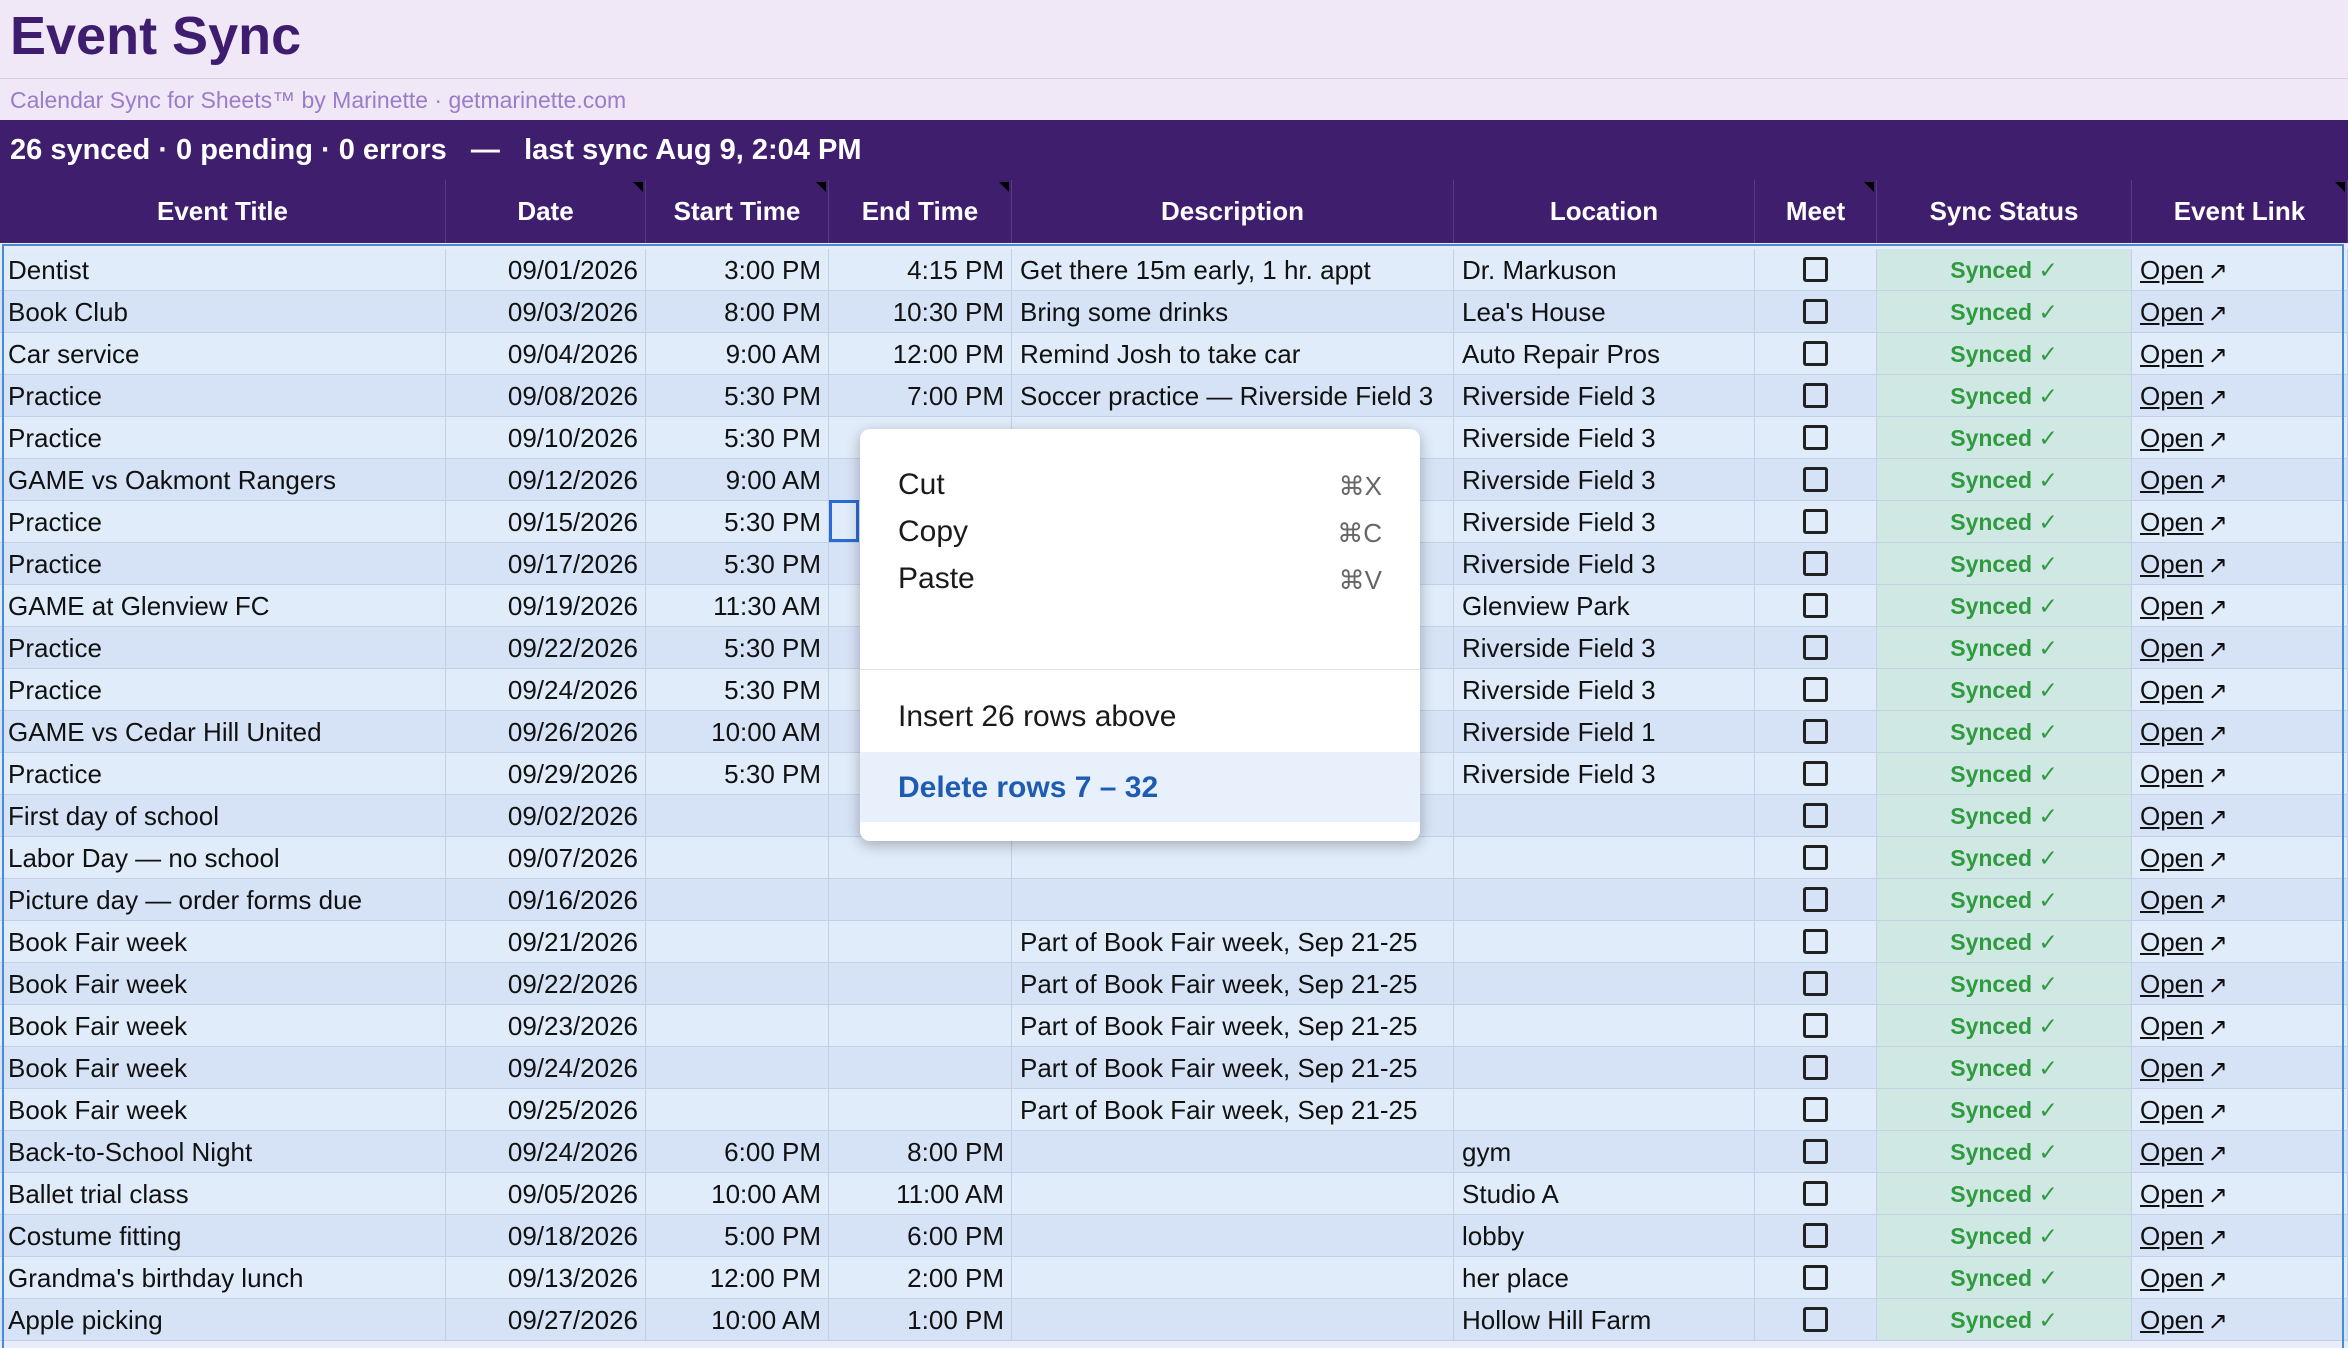 The width and height of the screenshot is (2348, 1348). I want to click on cell-event-title: Car service, so click(223, 354).